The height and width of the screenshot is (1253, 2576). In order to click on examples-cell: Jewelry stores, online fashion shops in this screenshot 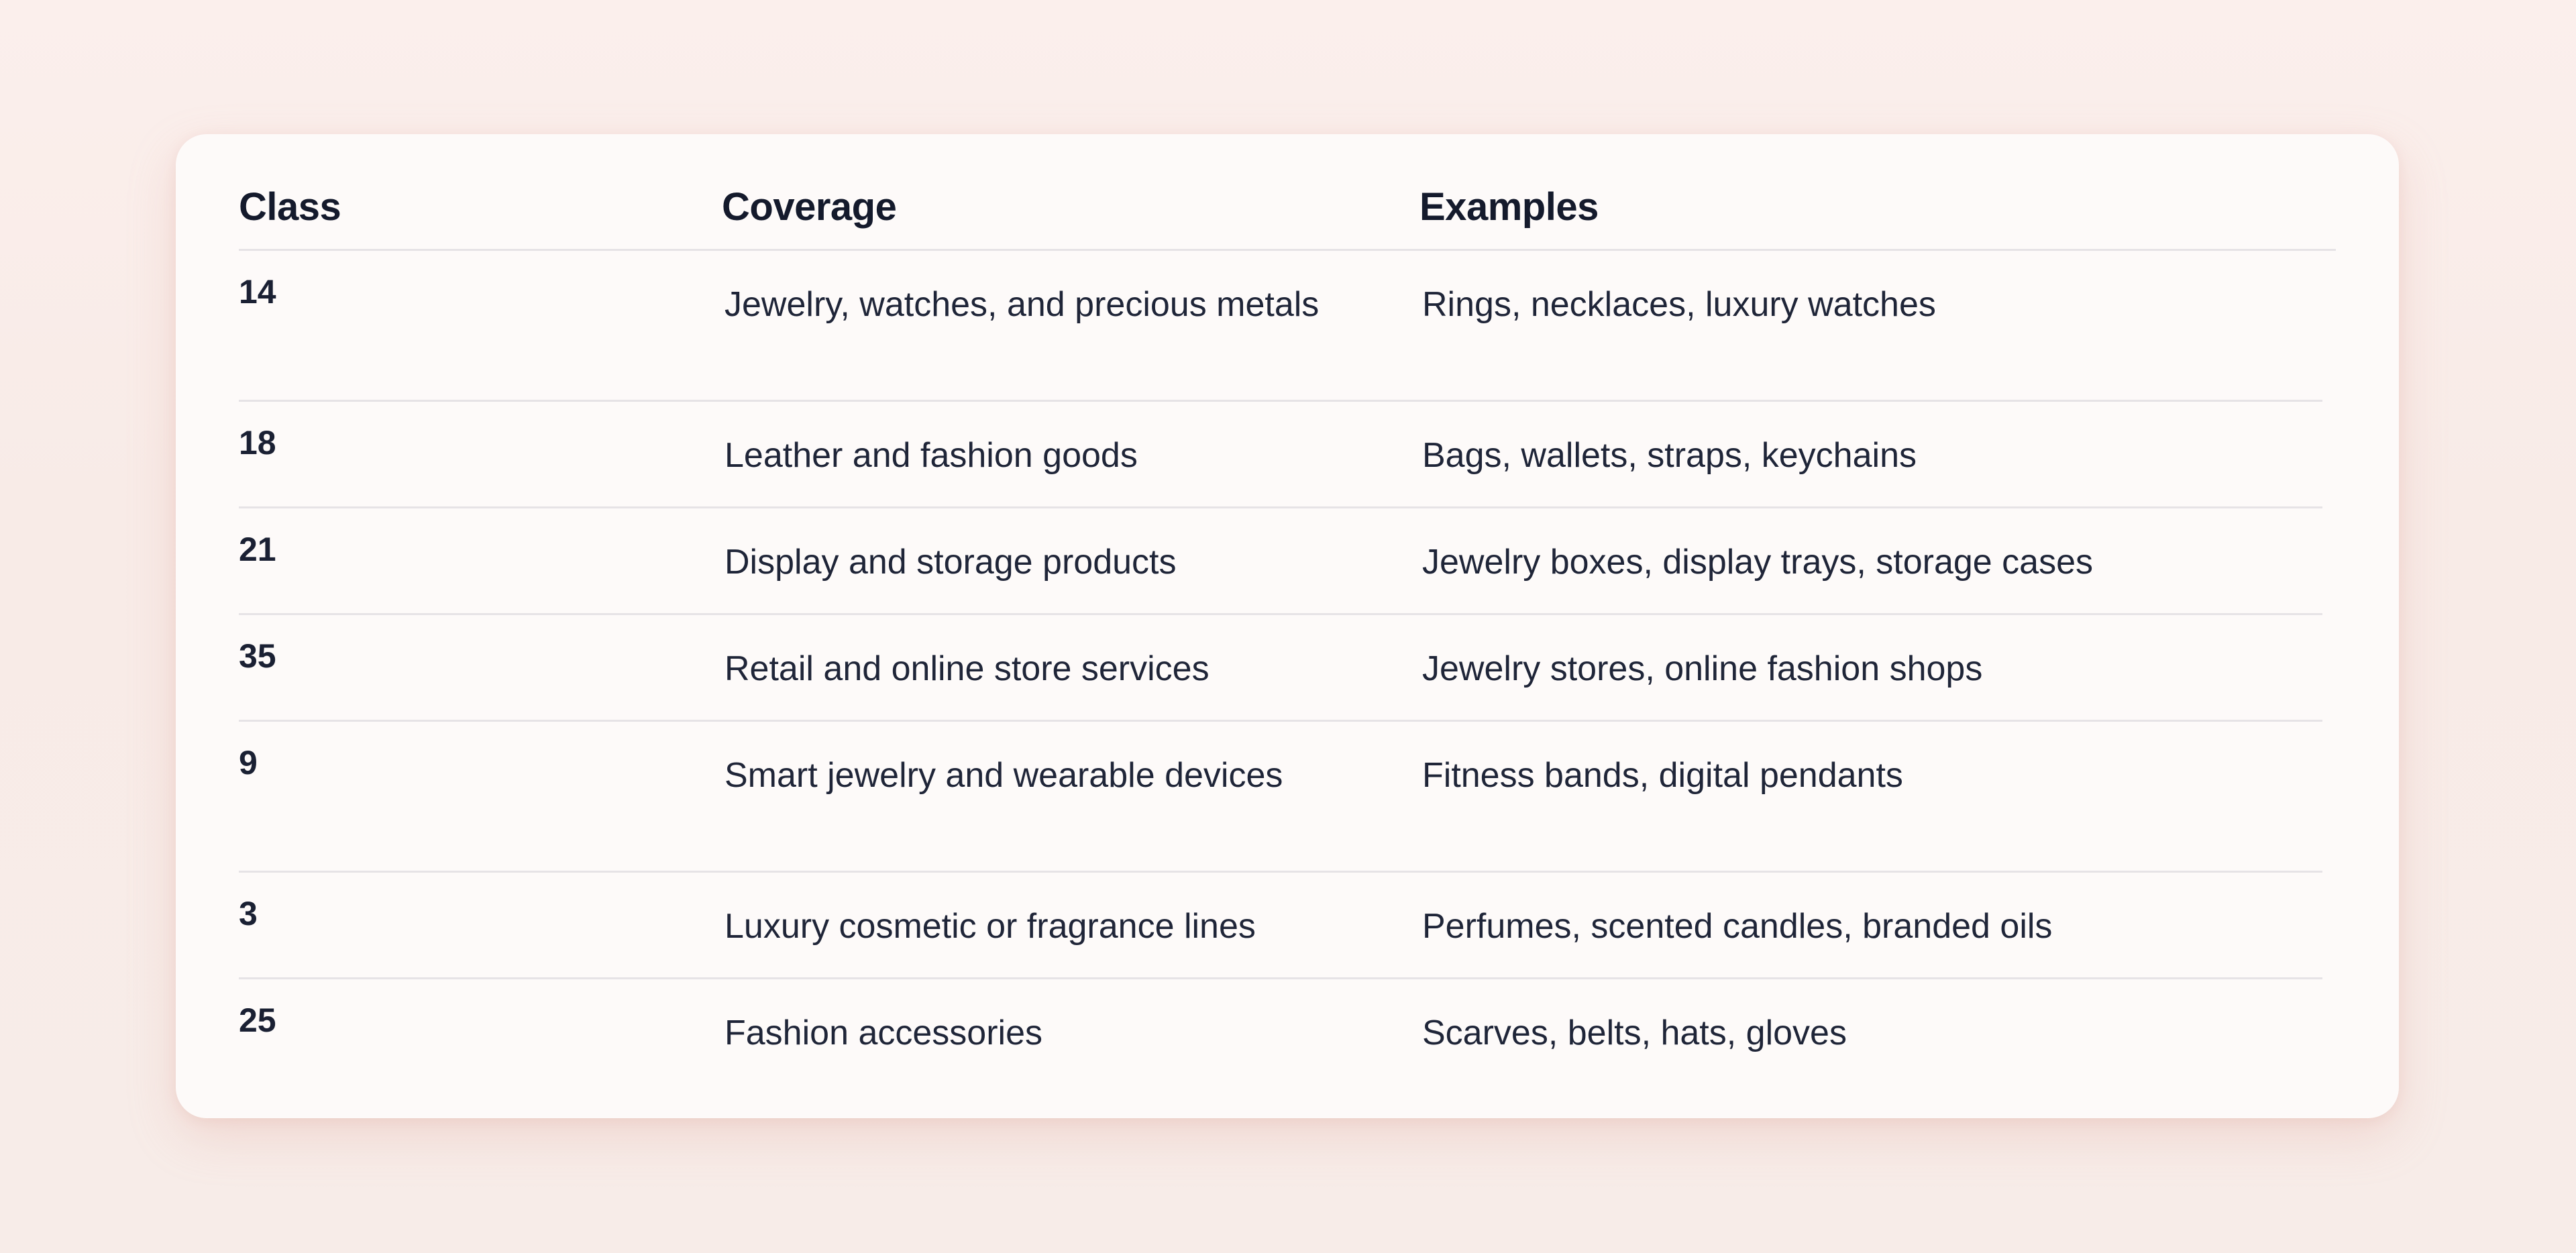, I will do `click(1702, 668)`.